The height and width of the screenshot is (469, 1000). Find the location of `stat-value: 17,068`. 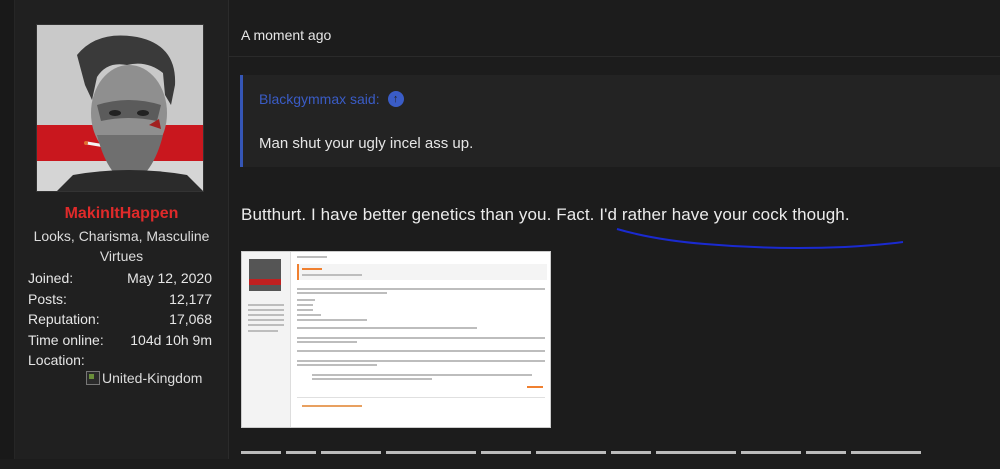

stat-value: 17,068 is located at coordinates (190, 319).